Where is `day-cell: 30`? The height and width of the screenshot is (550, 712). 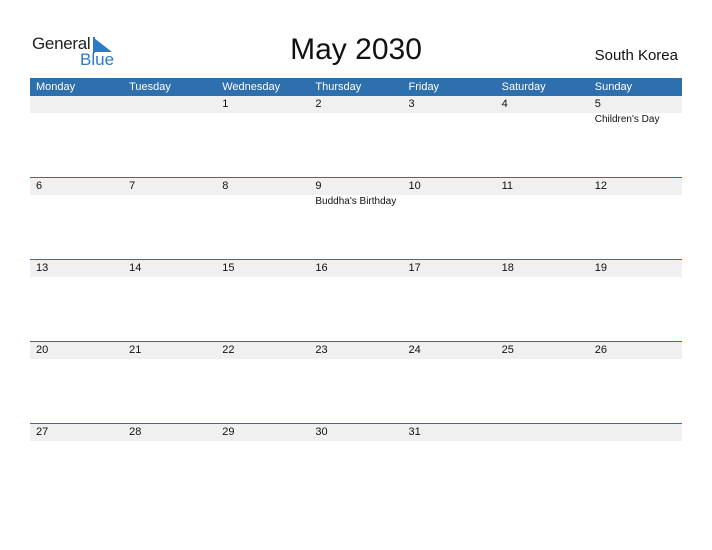 day-cell: 30 is located at coordinates (355, 432).